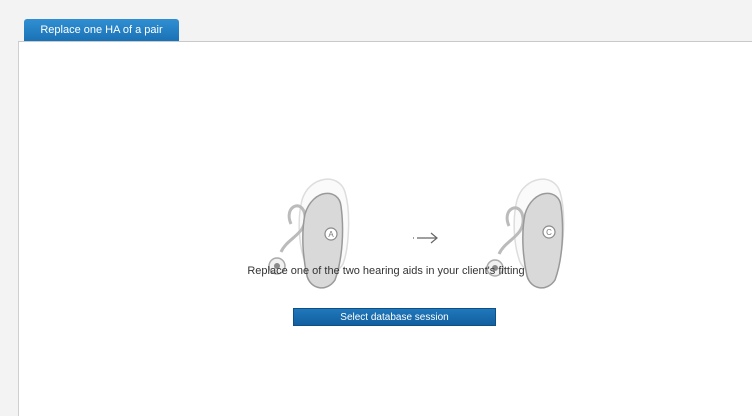  I want to click on select-database-session-button: Select database session, so click(394, 317).